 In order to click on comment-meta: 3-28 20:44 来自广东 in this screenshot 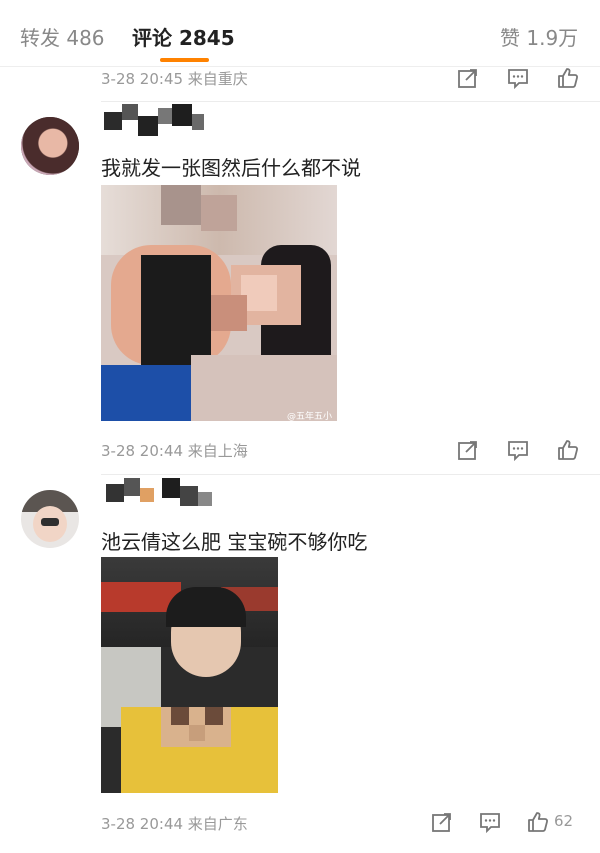, I will do `click(174, 824)`.